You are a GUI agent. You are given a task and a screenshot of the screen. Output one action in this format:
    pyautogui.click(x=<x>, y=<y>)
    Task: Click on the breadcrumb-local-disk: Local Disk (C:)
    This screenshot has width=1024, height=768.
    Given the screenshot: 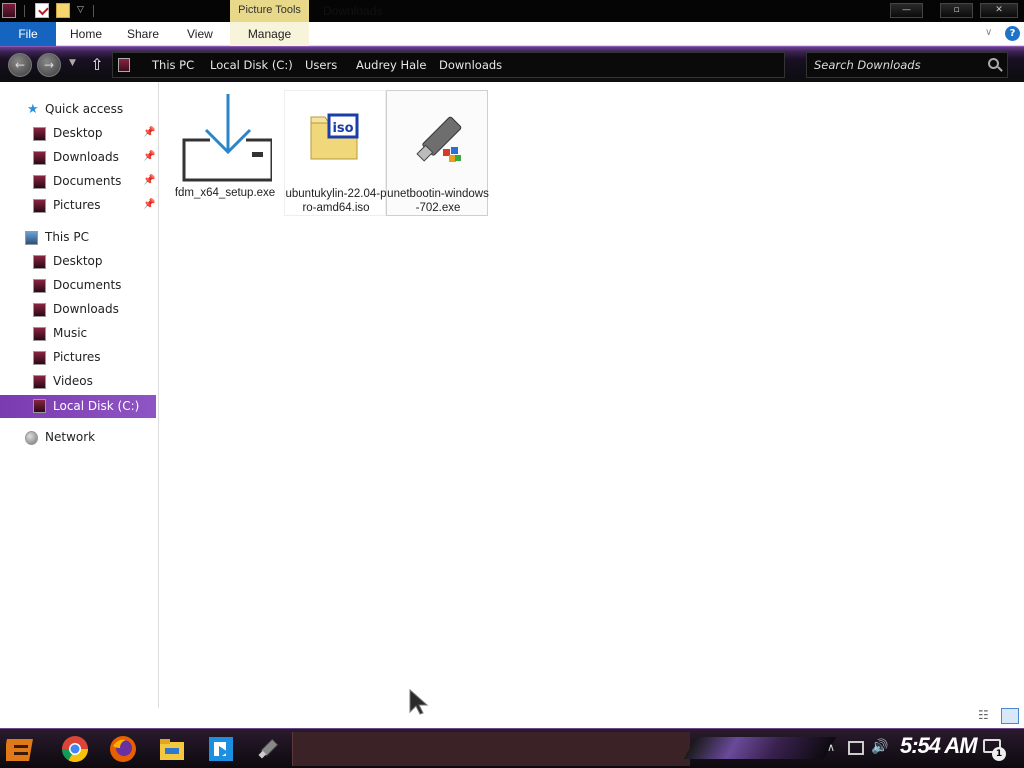 What is the action you would take?
    pyautogui.click(x=251, y=65)
    